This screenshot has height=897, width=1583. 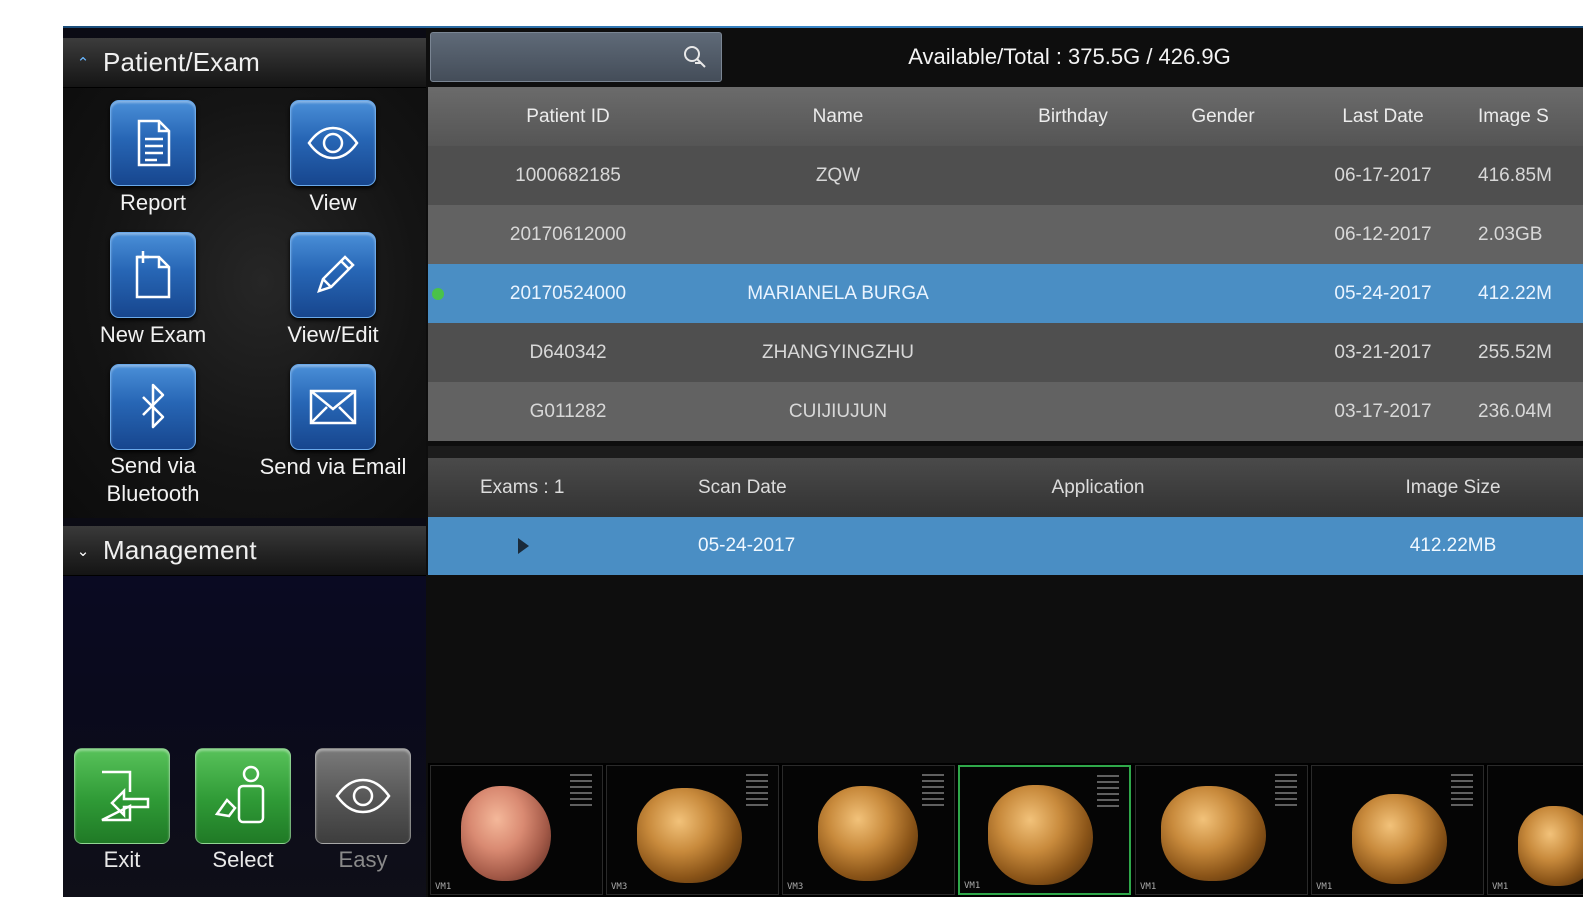 What do you see at coordinates (1383, 293) in the screenshot?
I see `last-date-cell: 05-24-2017` at bounding box center [1383, 293].